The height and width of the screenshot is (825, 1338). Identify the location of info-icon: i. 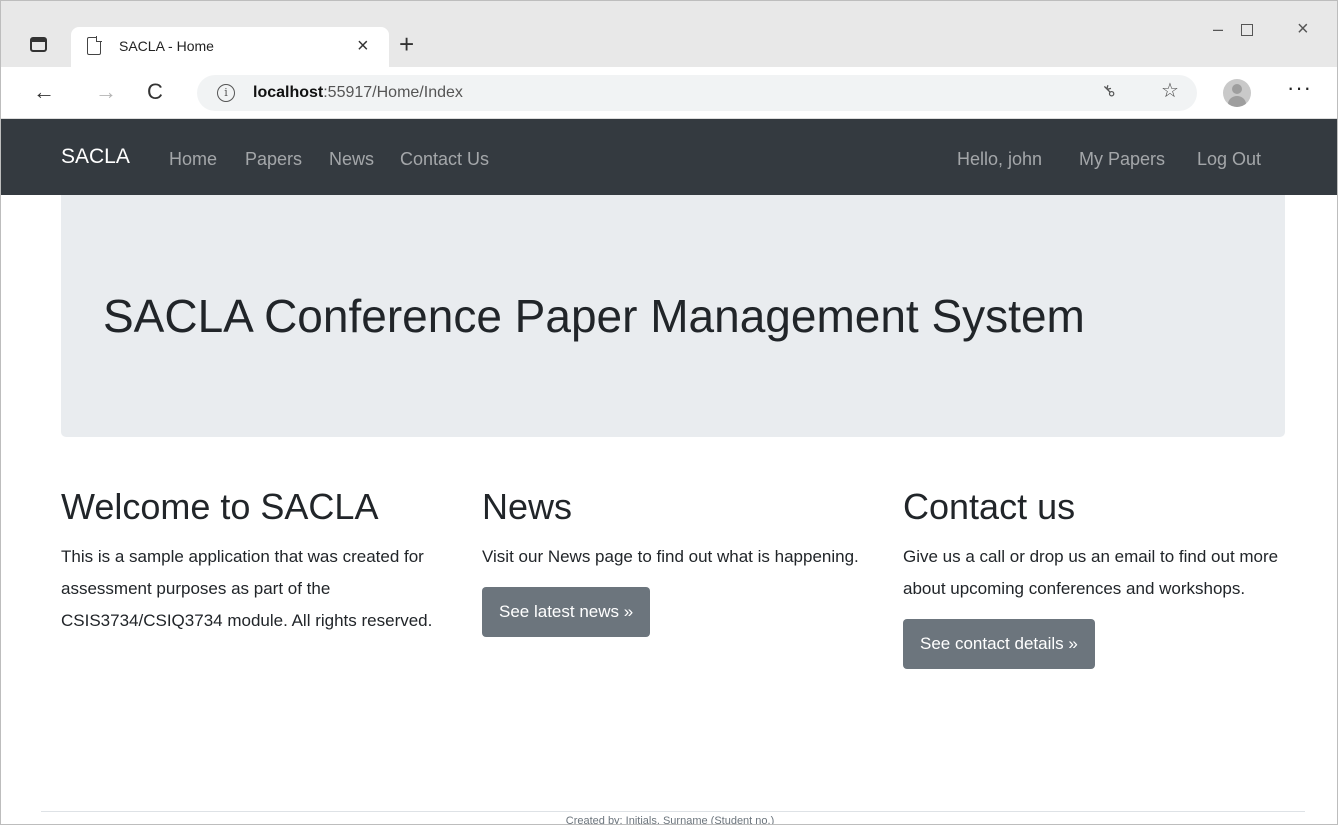
(226, 93).